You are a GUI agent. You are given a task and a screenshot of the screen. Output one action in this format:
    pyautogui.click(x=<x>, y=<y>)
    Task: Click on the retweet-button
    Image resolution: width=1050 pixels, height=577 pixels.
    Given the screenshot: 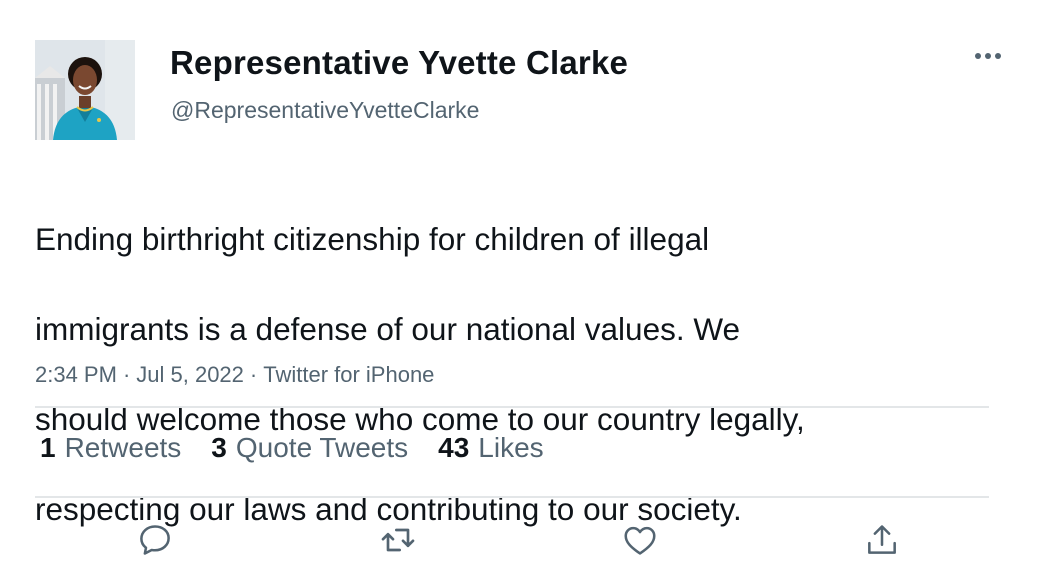 What is the action you would take?
    pyautogui.click(x=398, y=540)
    